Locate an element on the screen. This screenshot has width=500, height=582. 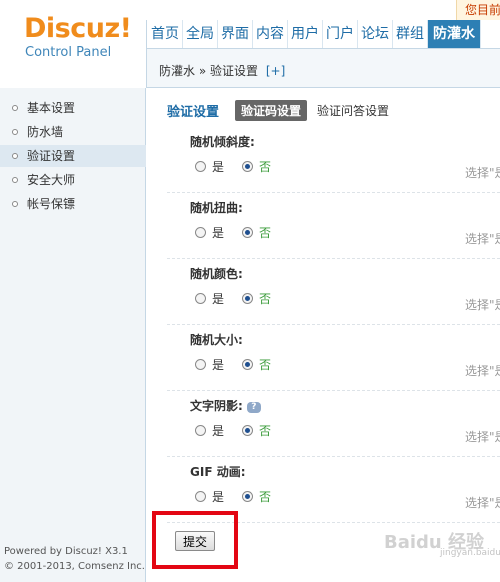
sidebar-item-security-master: 安全大师 is located at coordinates (73, 180).